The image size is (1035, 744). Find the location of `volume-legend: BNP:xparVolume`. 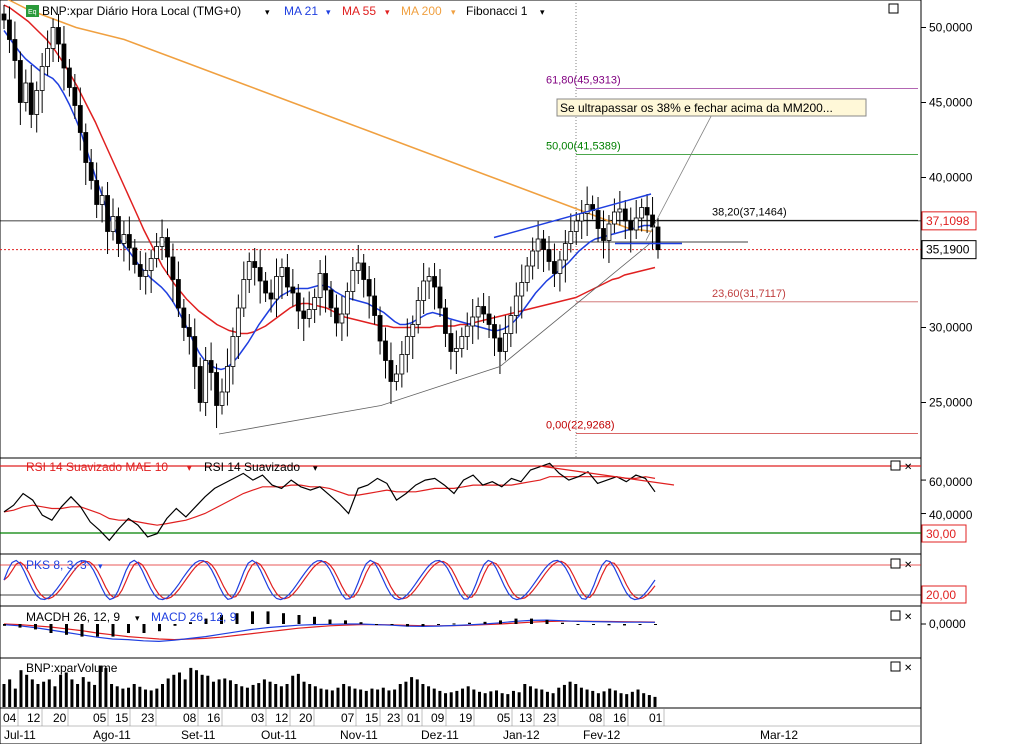

volume-legend: BNP:xparVolume is located at coordinates (72, 668).